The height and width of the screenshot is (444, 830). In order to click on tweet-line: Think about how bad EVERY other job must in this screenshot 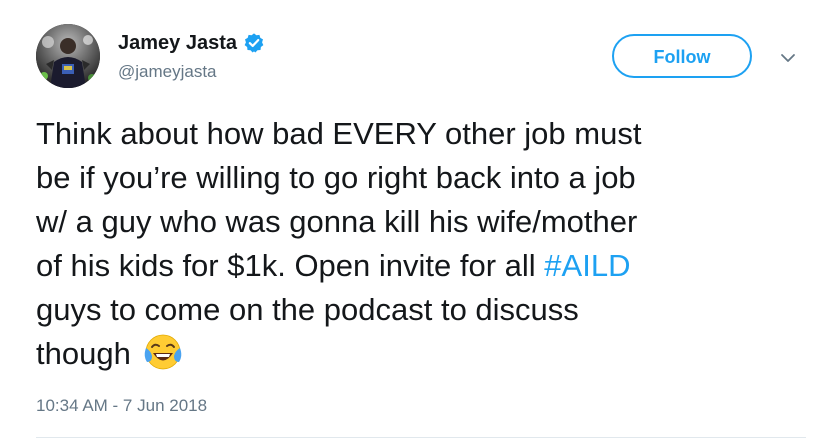, I will do `click(339, 133)`.